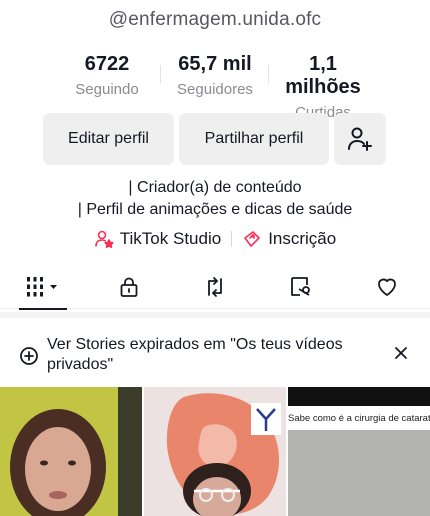  I want to click on add-user-icon, so click(360, 139).